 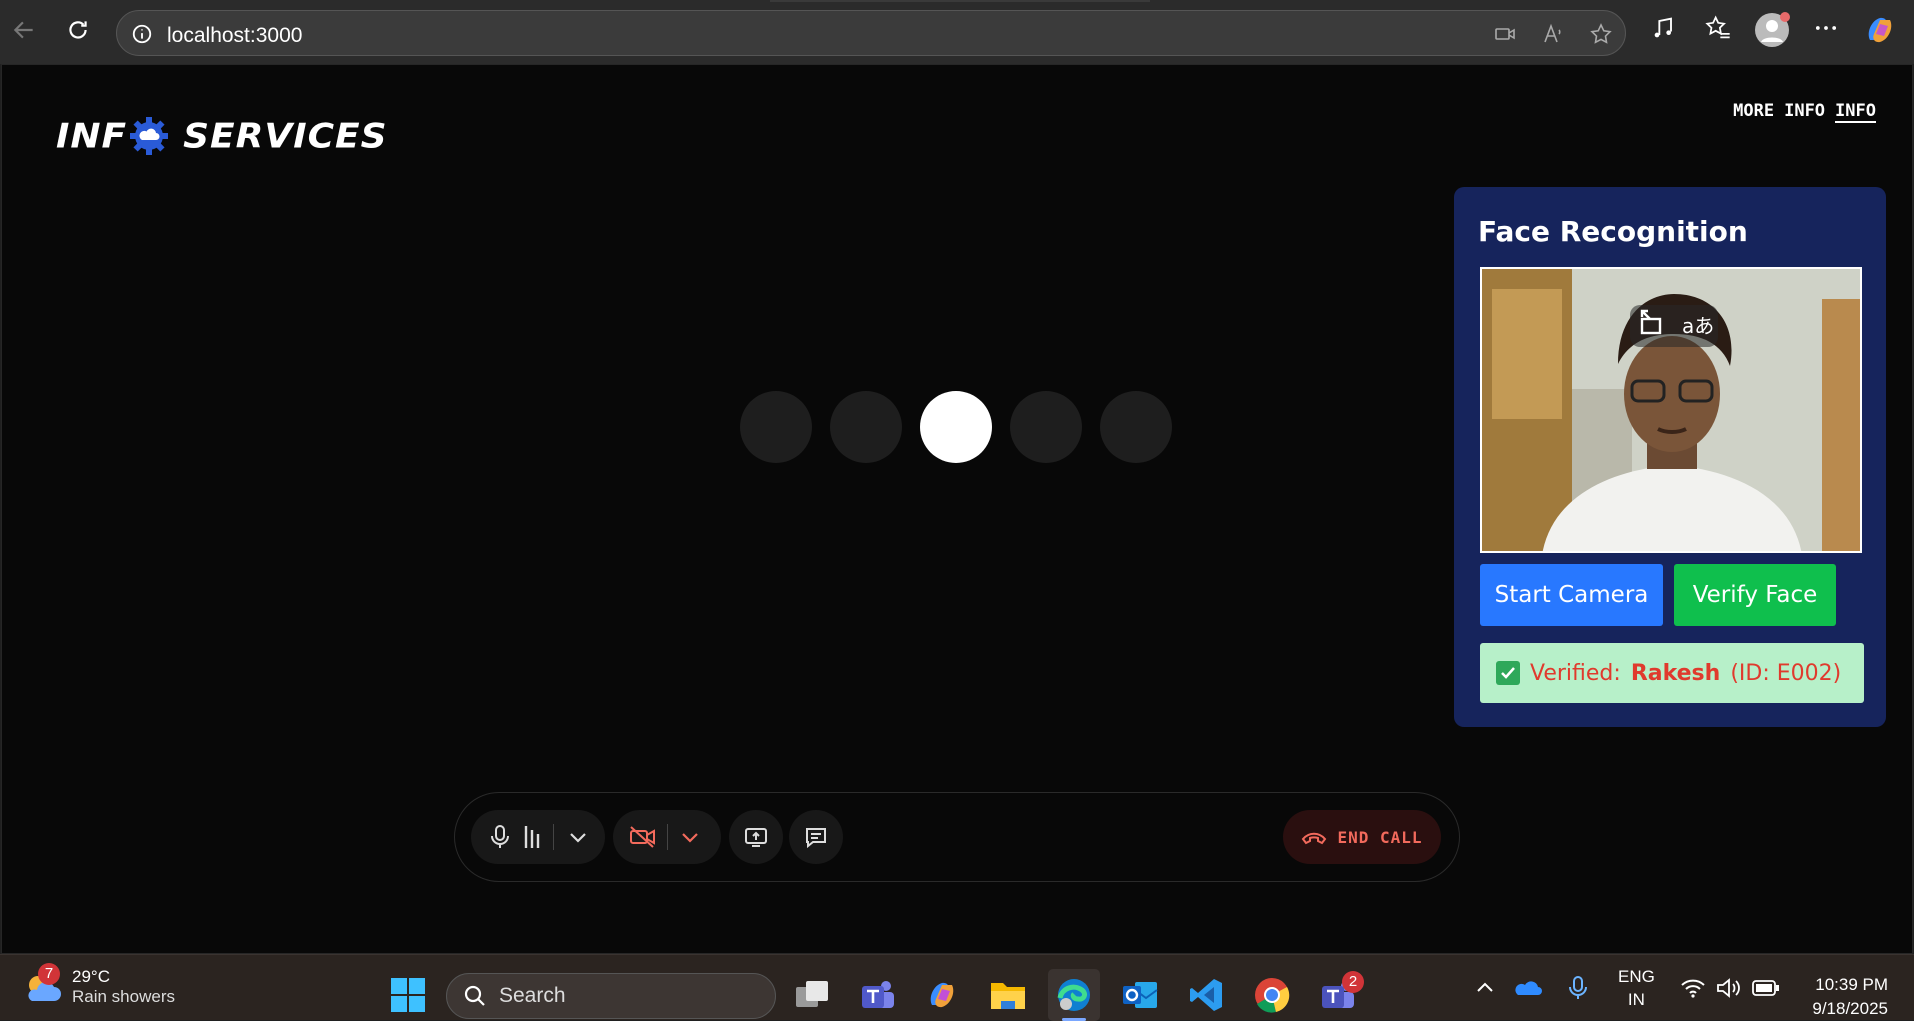 What do you see at coordinates (1698, 326) in the screenshot?
I see `svg-text: aあ` at bounding box center [1698, 326].